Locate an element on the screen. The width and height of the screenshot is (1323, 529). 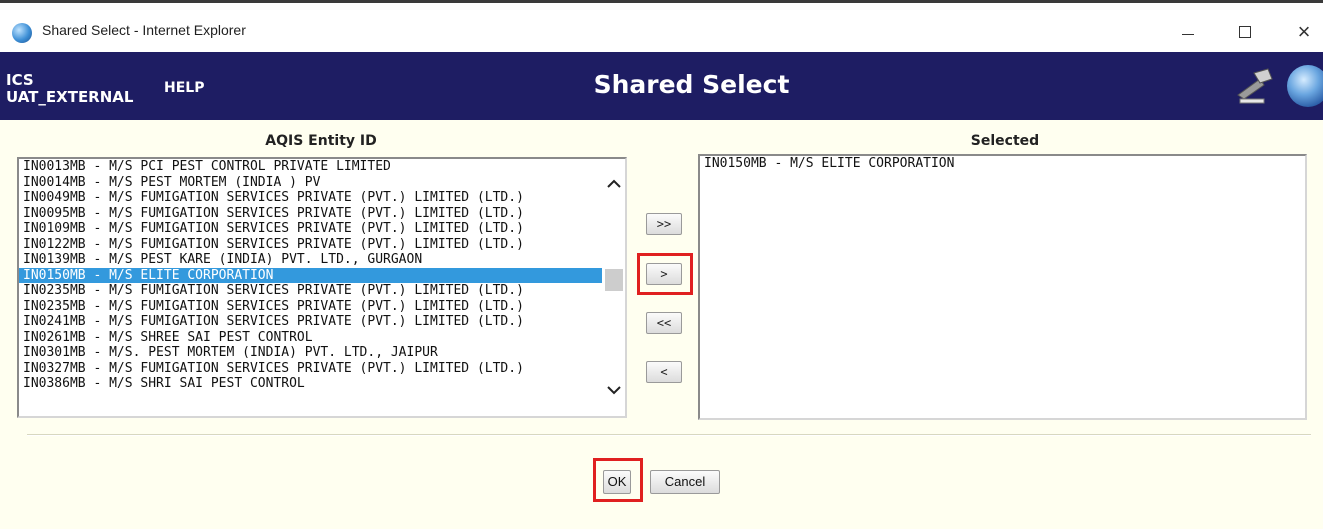
divider is located at coordinates (669, 435).